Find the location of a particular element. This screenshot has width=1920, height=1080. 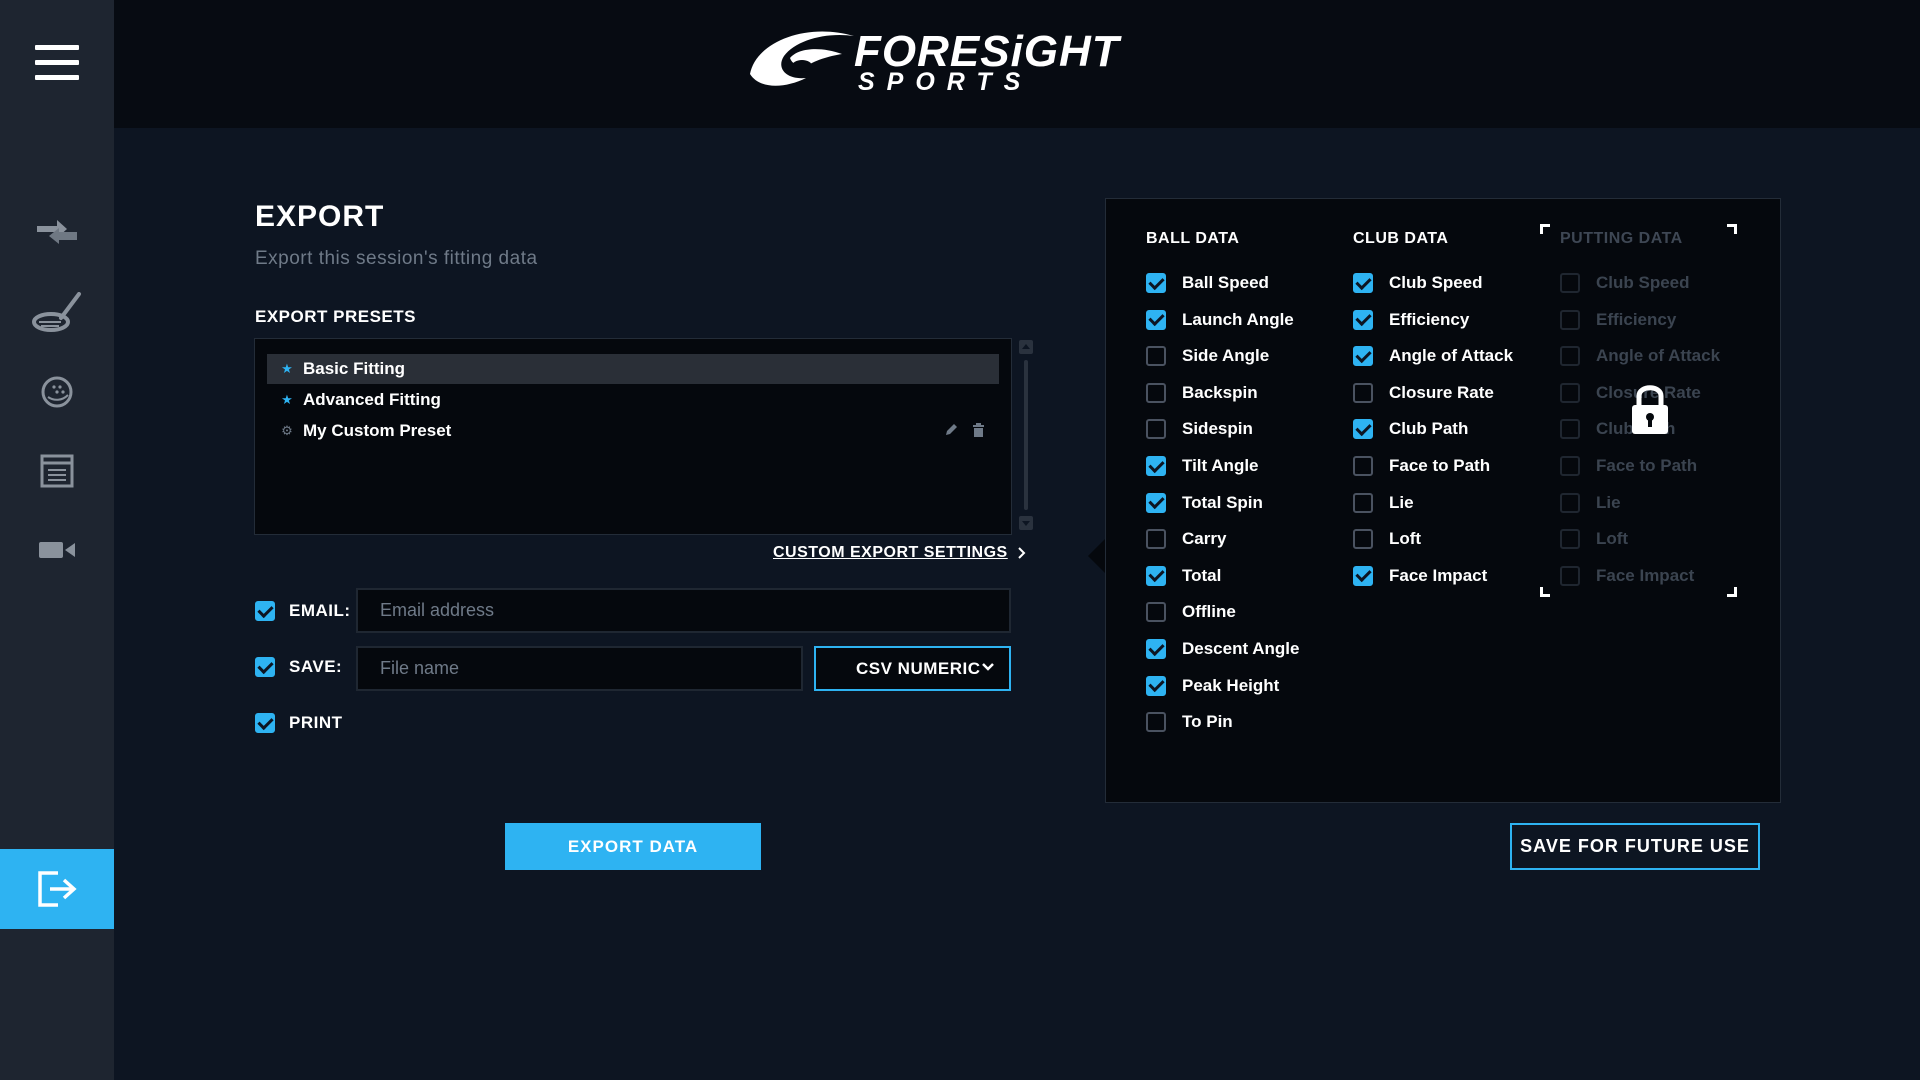

preset-item-advanced-fitting: ★ Advanced Fitting is located at coordinates (633, 400).